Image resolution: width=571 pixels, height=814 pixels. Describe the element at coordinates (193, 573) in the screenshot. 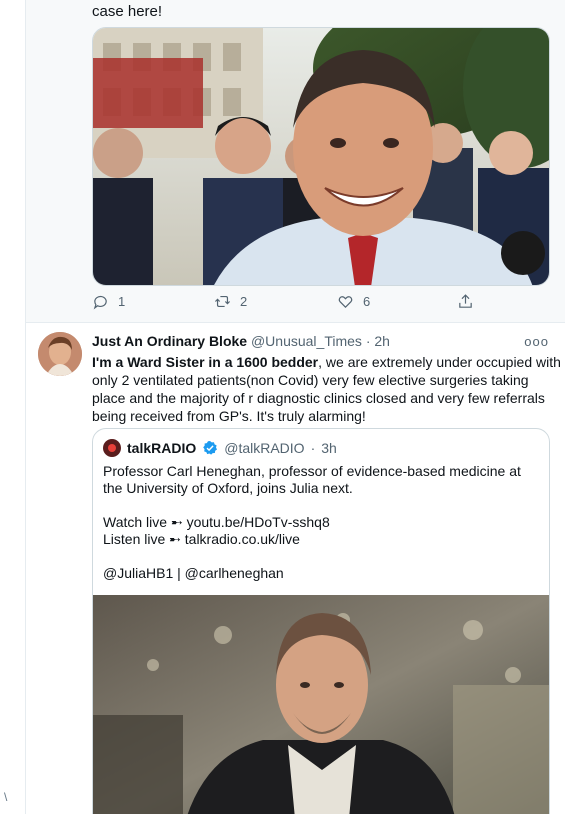

I see `mentions-line: @JuliaHB1 | @carlheneghan` at that location.